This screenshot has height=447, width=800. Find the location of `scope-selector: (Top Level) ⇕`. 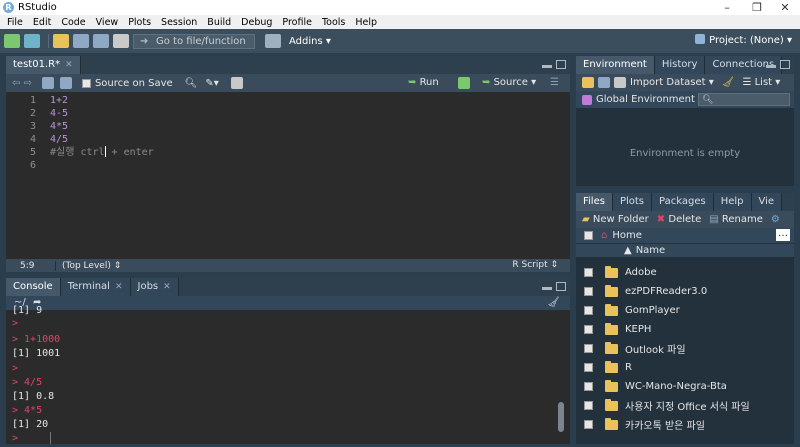

scope-selector: (Top Level) ⇕ is located at coordinates (88, 266).